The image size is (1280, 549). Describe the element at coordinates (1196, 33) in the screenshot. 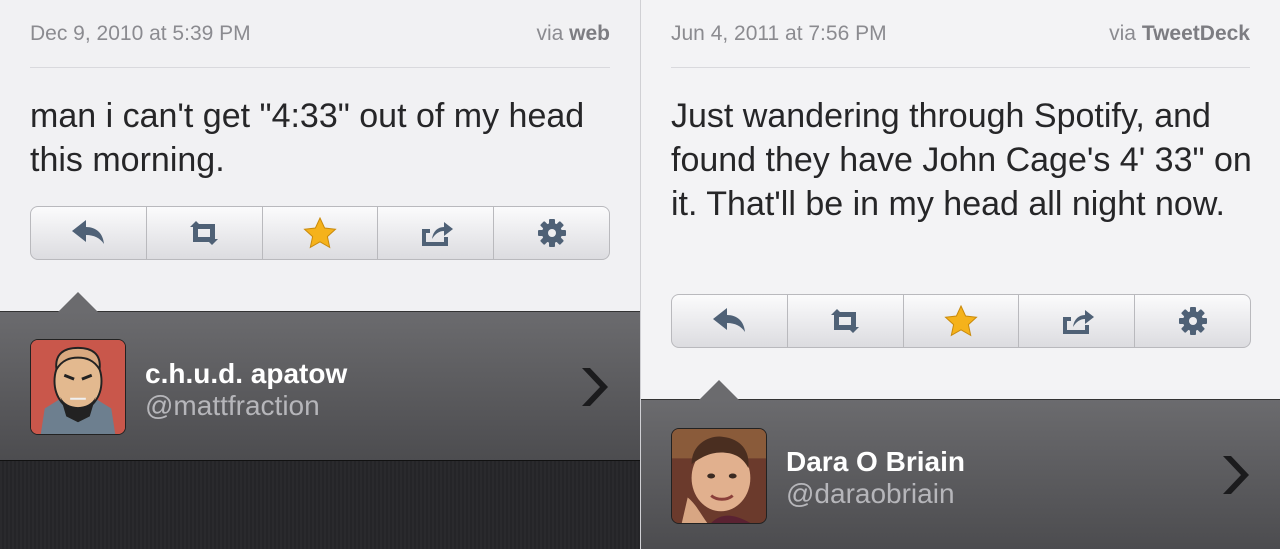

I see `source-name: TweetDeck` at that location.